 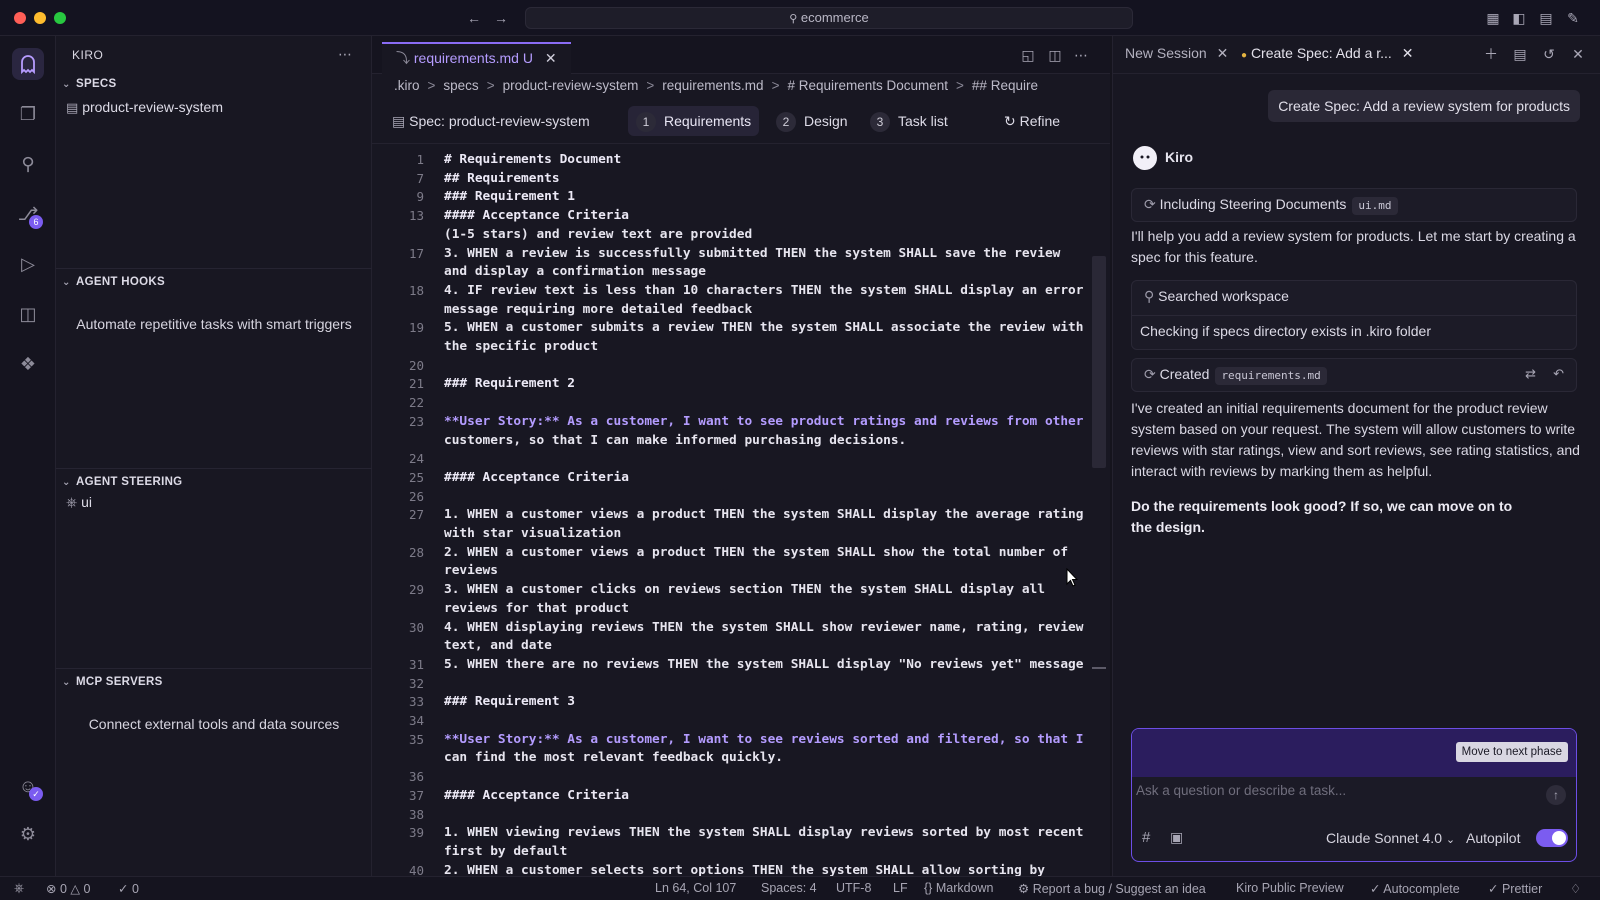 I want to click on steering-item-ui: ⎈ ui, so click(x=79, y=502).